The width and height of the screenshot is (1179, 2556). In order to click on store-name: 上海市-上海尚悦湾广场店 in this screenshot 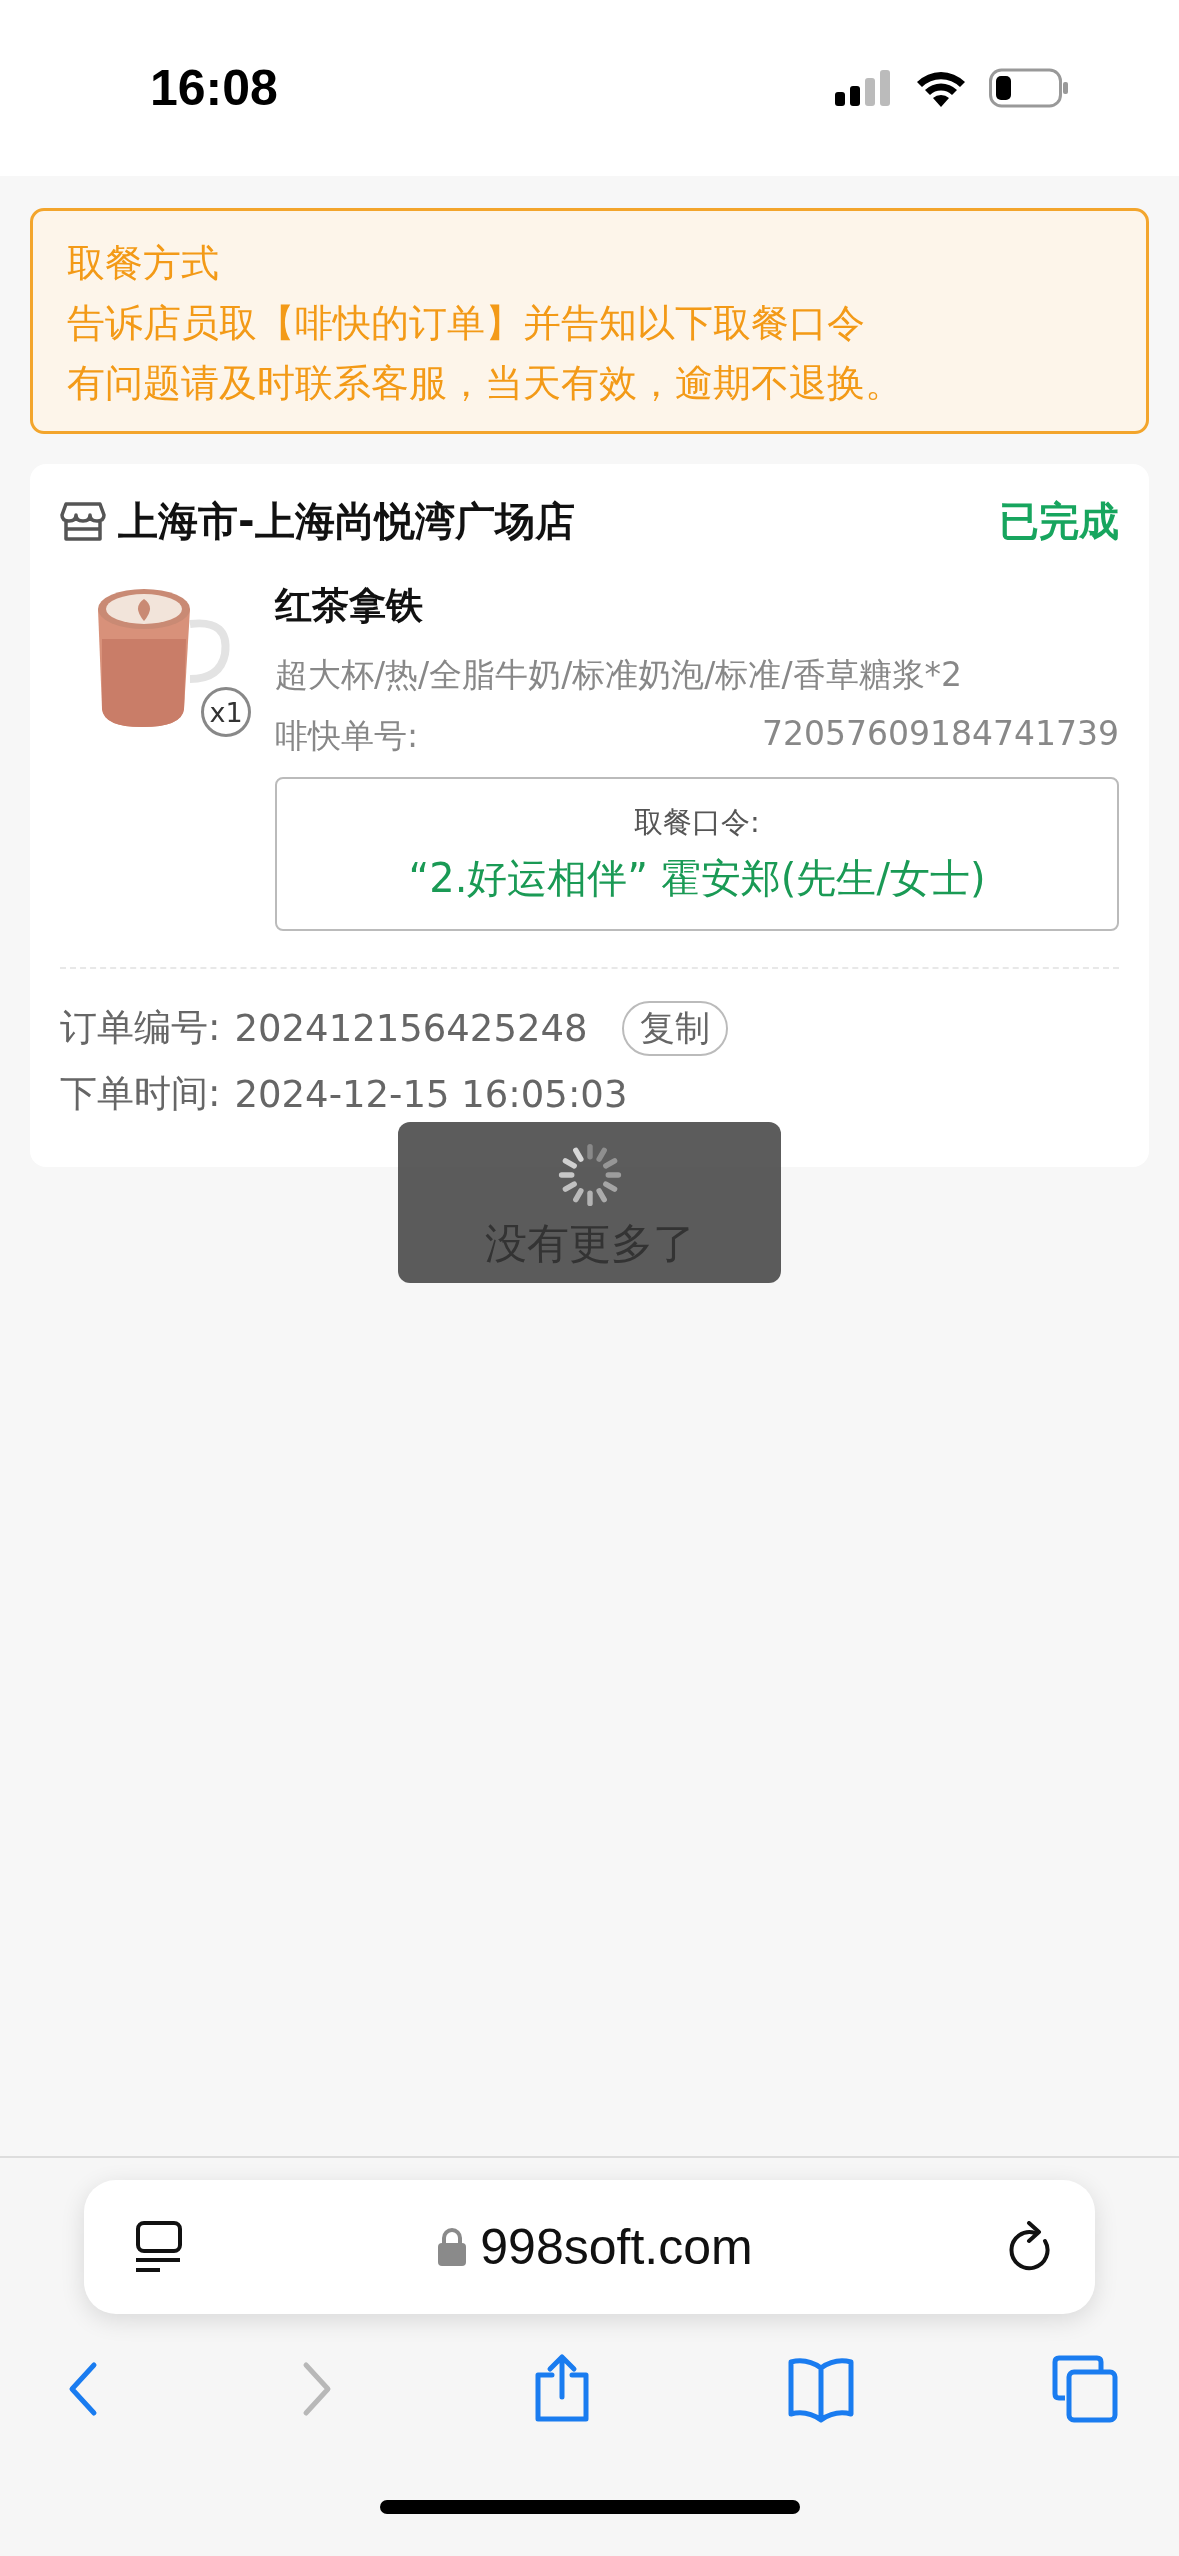, I will do `click(346, 521)`.